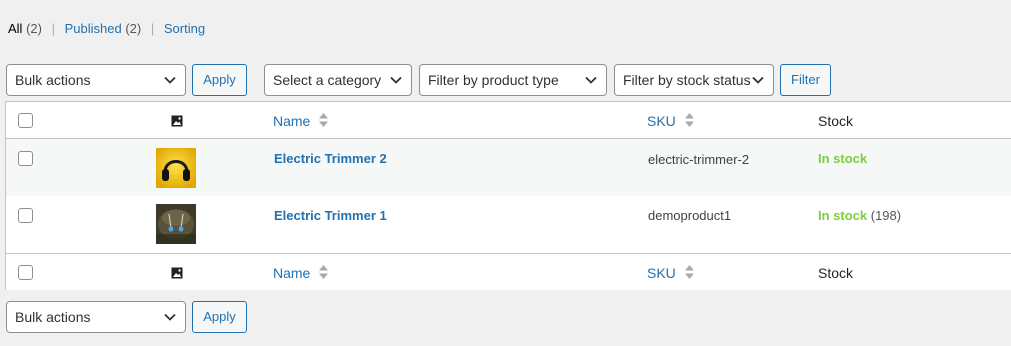 Image resolution: width=1011 pixels, height=346 pixels. I want to click on stock-status: In stock (198), so click(859, 215).